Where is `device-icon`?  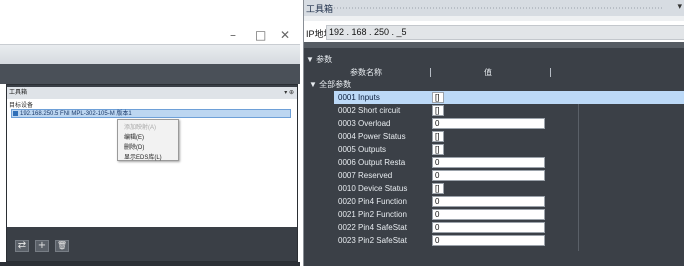 device-icon is located at coordinates (15, 113).